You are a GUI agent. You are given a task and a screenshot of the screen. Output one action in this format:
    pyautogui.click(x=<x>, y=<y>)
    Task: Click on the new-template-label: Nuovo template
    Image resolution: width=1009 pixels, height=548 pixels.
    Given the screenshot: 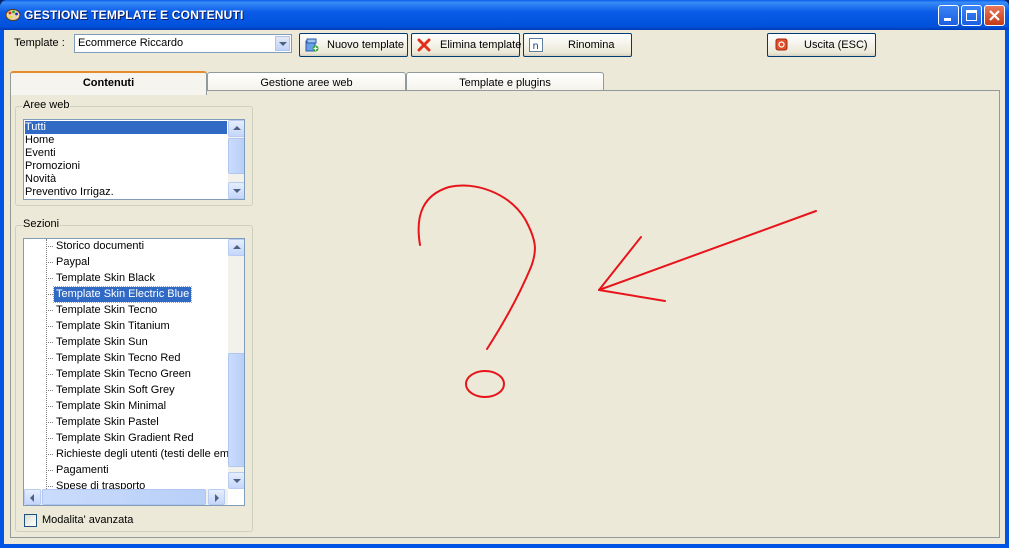 What is the action you would take?
    pyautogui.click(x=366, y=45)
    